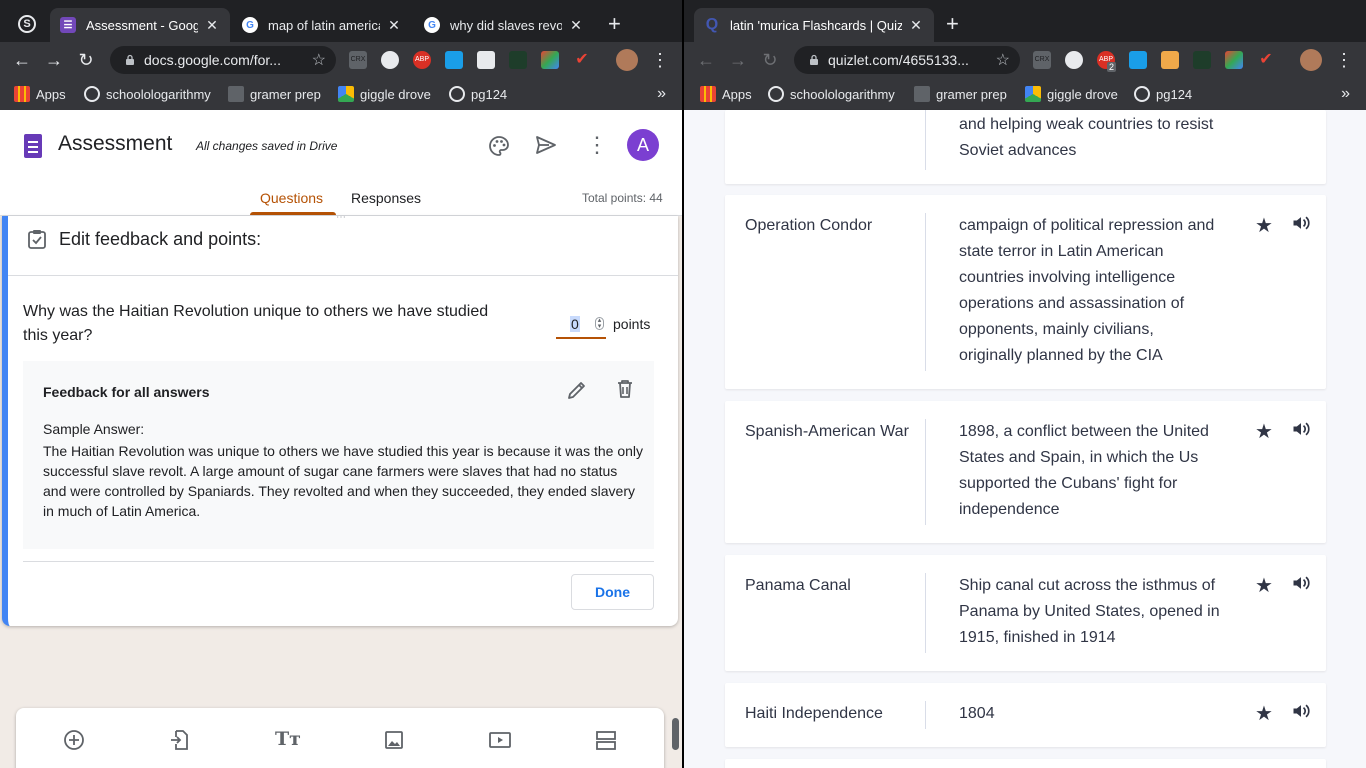 Image resolution: width=1366 pixels, height=768 pixels. What do you see at coordinates (140, 25) in the screenshot?
I see `tab-assessment: ☰ Assessment - Google ✕` at bounding box center [140, 25].